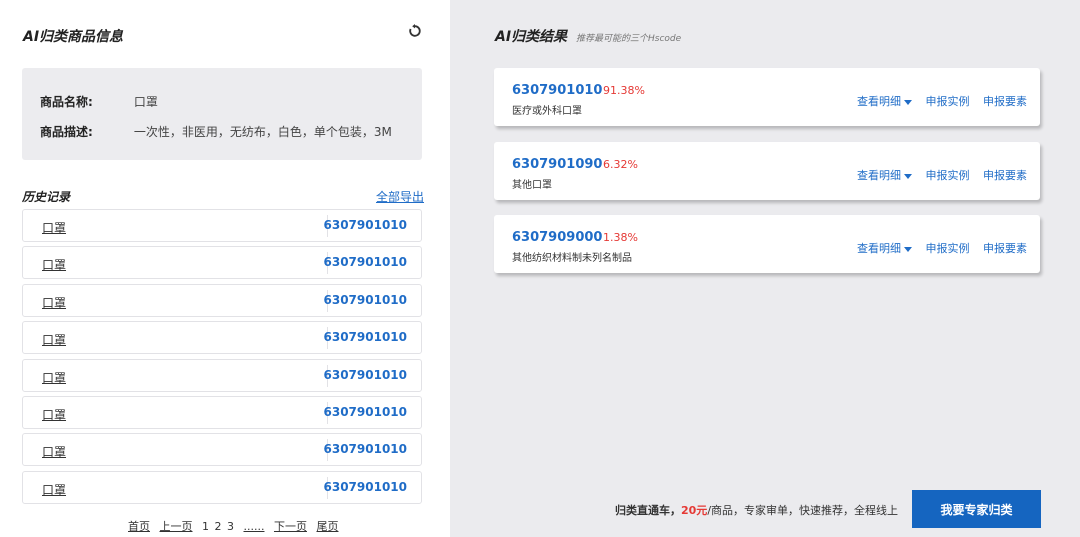 The height and width of the screenshot is (537, 1080). I want to click on pager-first: 首页, so click(139, 526).